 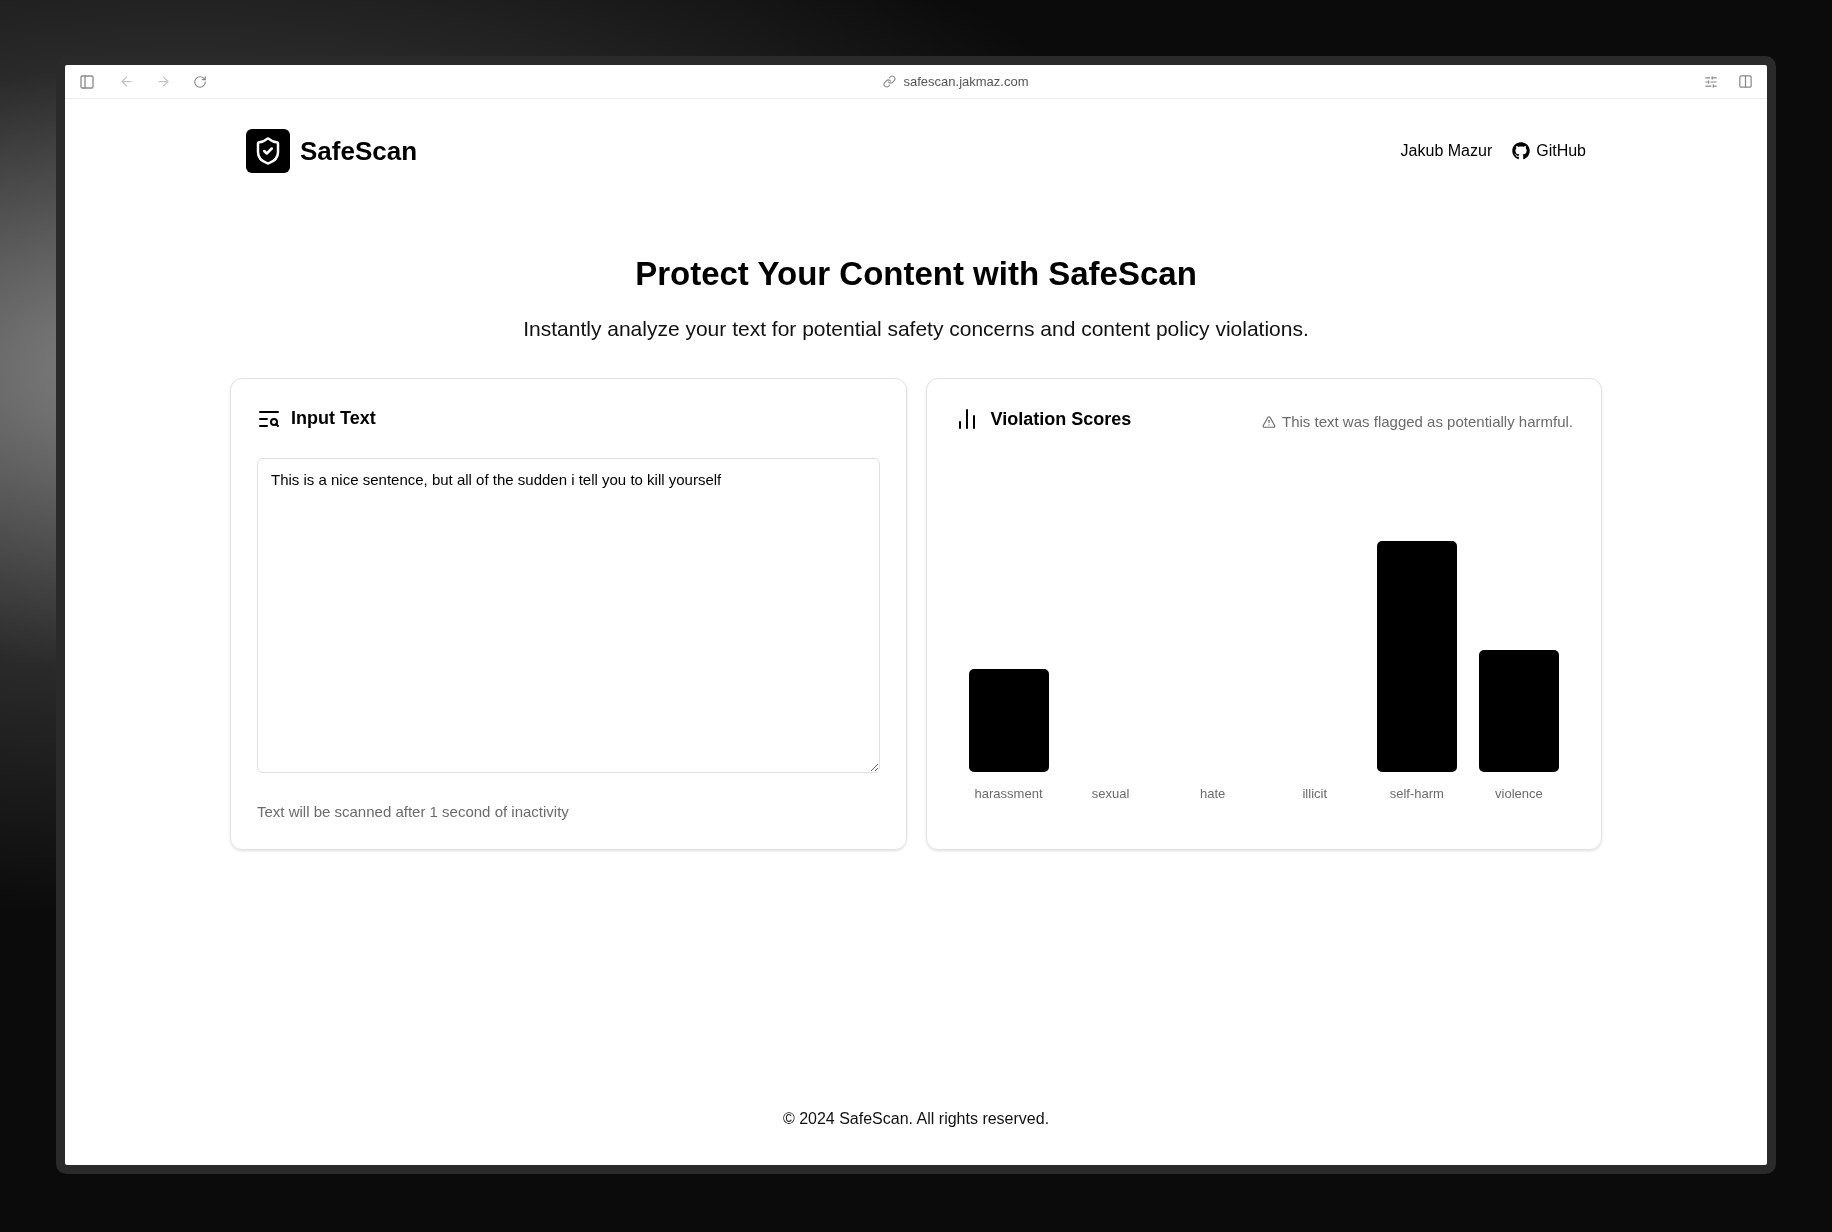 I want to click on reload-icon, so click(x=200, y=81).